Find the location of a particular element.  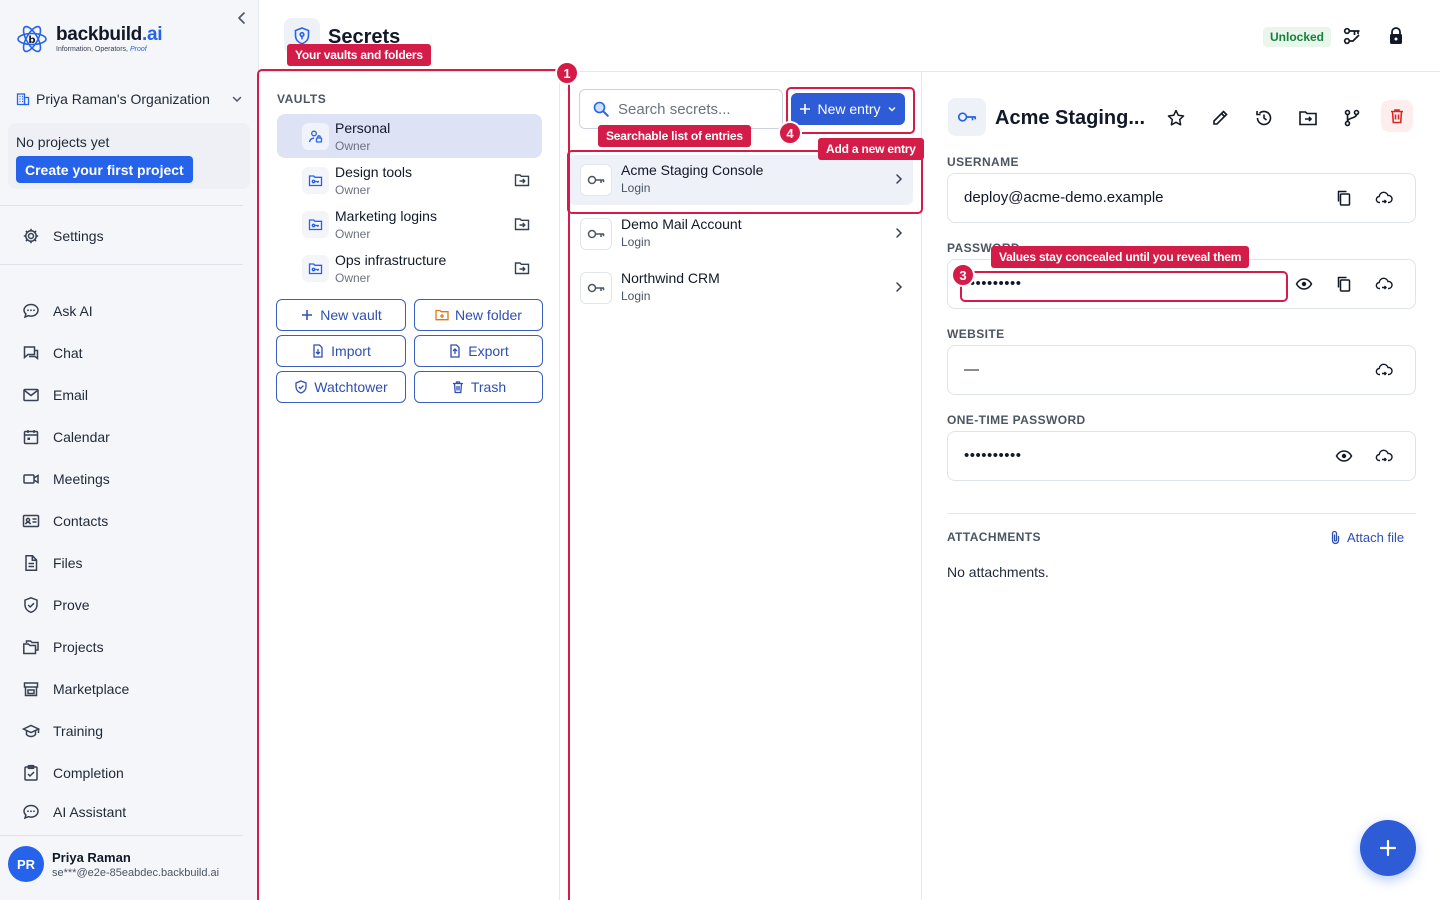

attach-file-button: Attach file is located at coordinates (1366, 537).